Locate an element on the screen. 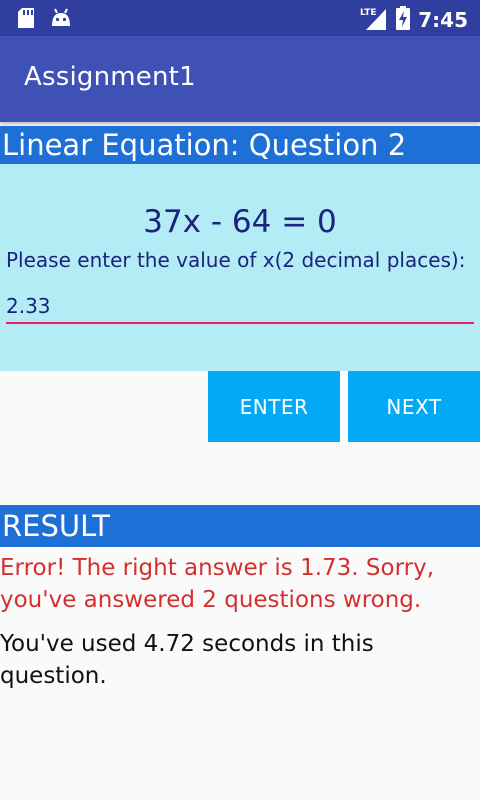 This screenshot has width=480, height=800. question-header: Linear Equation: Question 2 is located at coordinates (240, 145).